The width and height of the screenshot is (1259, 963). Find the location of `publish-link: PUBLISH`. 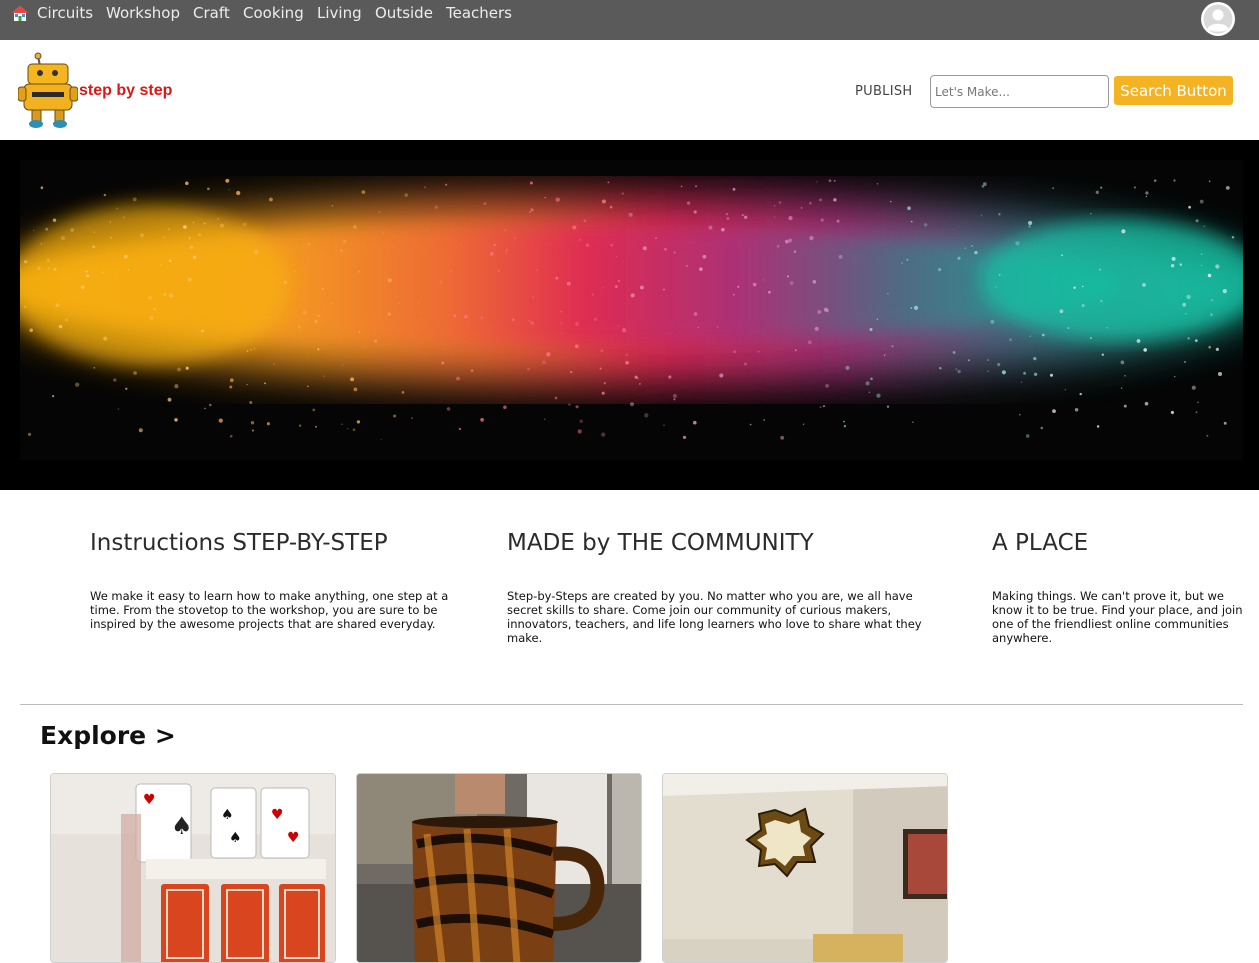

publish-link: PUBLISH is located at coordinates (883, 91).